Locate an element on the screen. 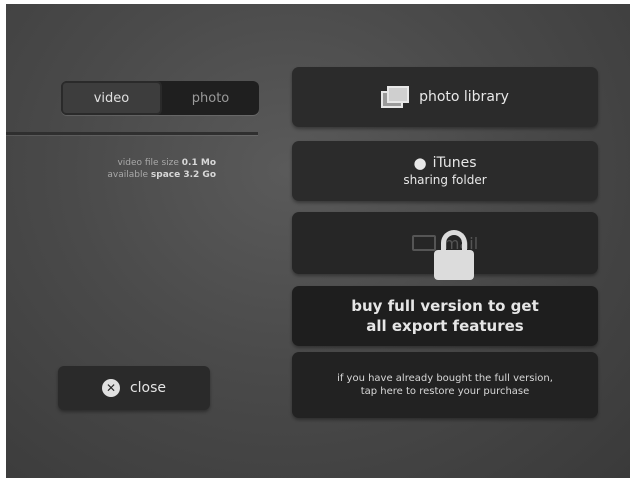  size-value: 0.1 Mo is located at coordinates (198, 163).